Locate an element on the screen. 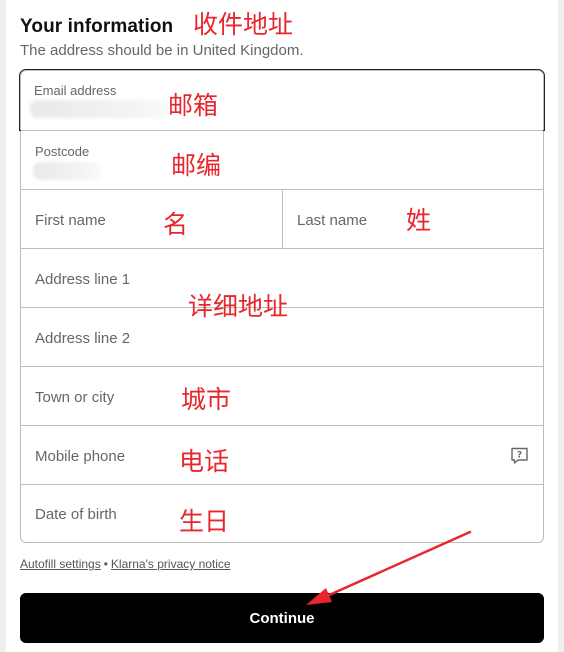 This screenshot has width=564, height=652. email-label: Email address is located at coordinates (75, 90).